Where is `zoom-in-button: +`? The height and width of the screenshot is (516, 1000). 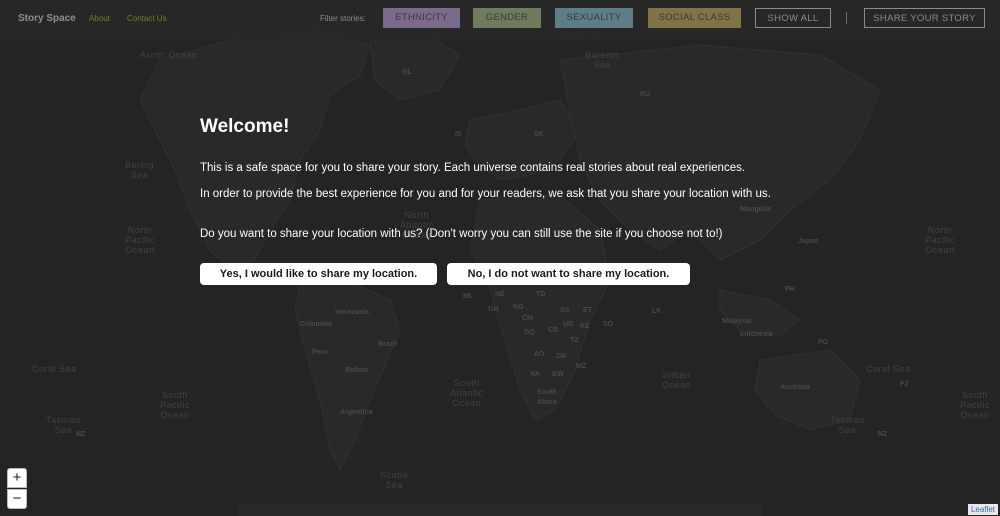 zoom-in-button: + is located at coordinates (17, 478).